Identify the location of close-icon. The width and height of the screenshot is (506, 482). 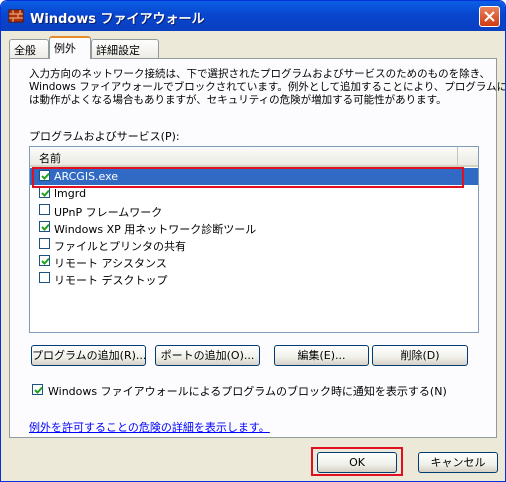
(489, 16).